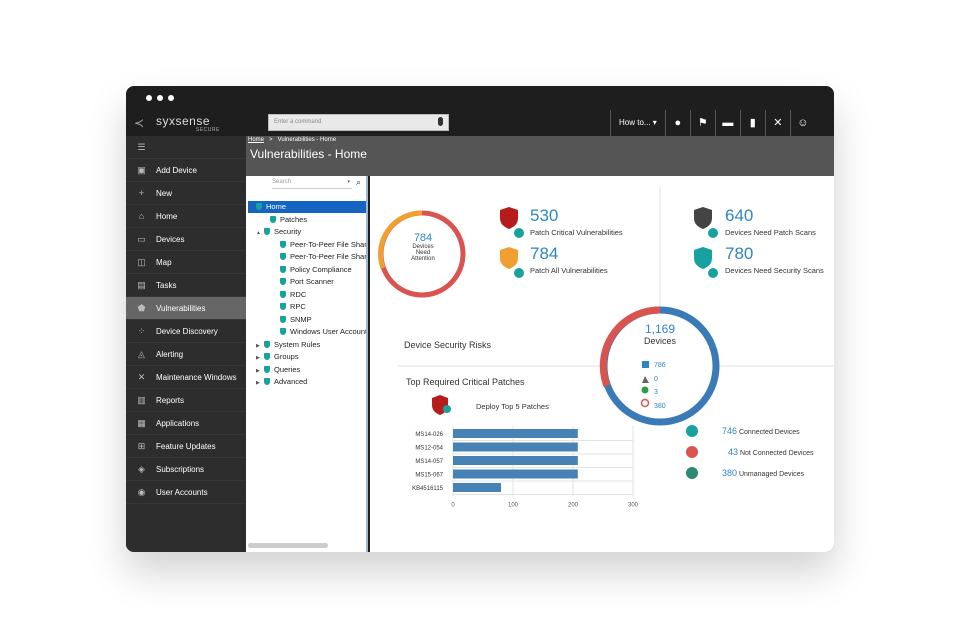  Describe the element at coordinates (702, 123) in the screenshot. I see `flag-icon: ⚑` at that location.